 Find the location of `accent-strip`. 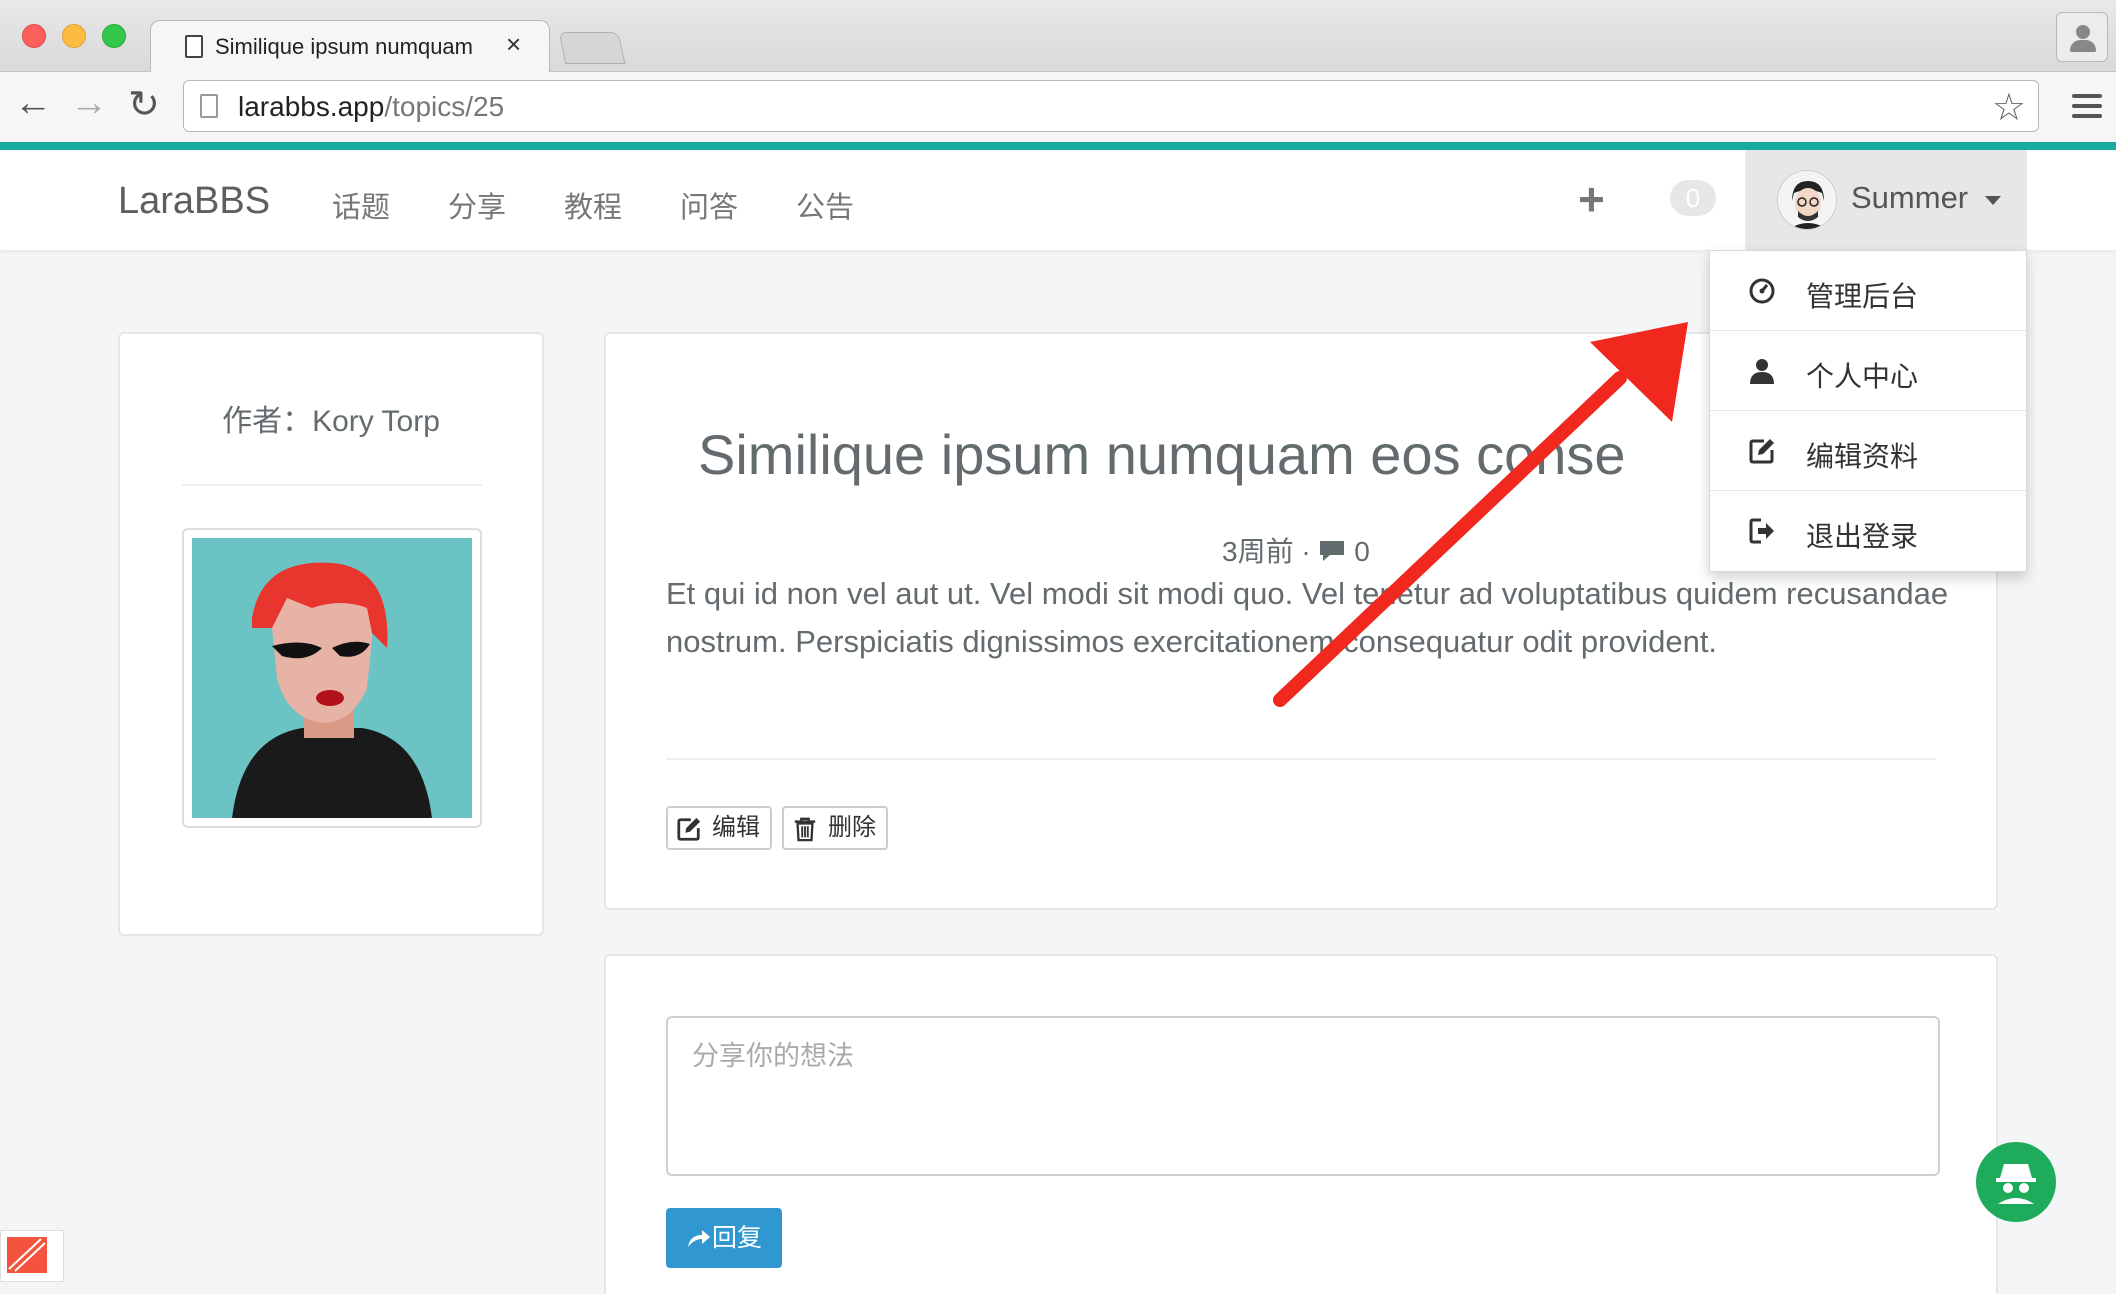

accent-strip is located at coordinates (1058, 146).